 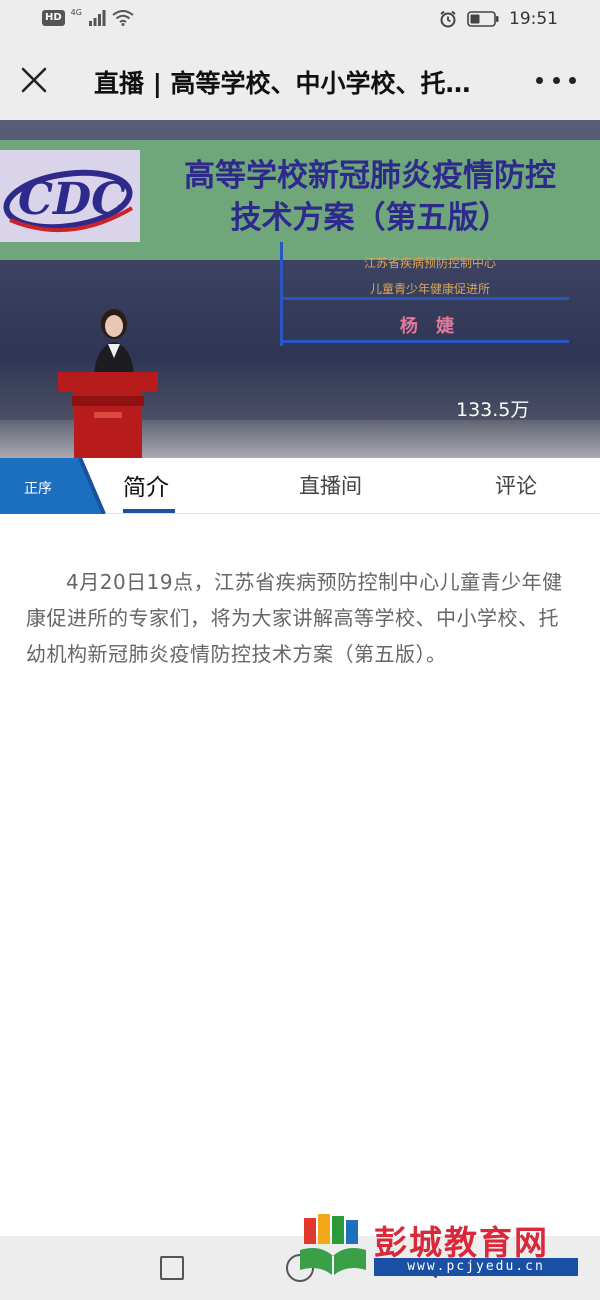 I want to click on speaker-org-line2: 儿童青少年健康促进所, so click(x=429, y=289).